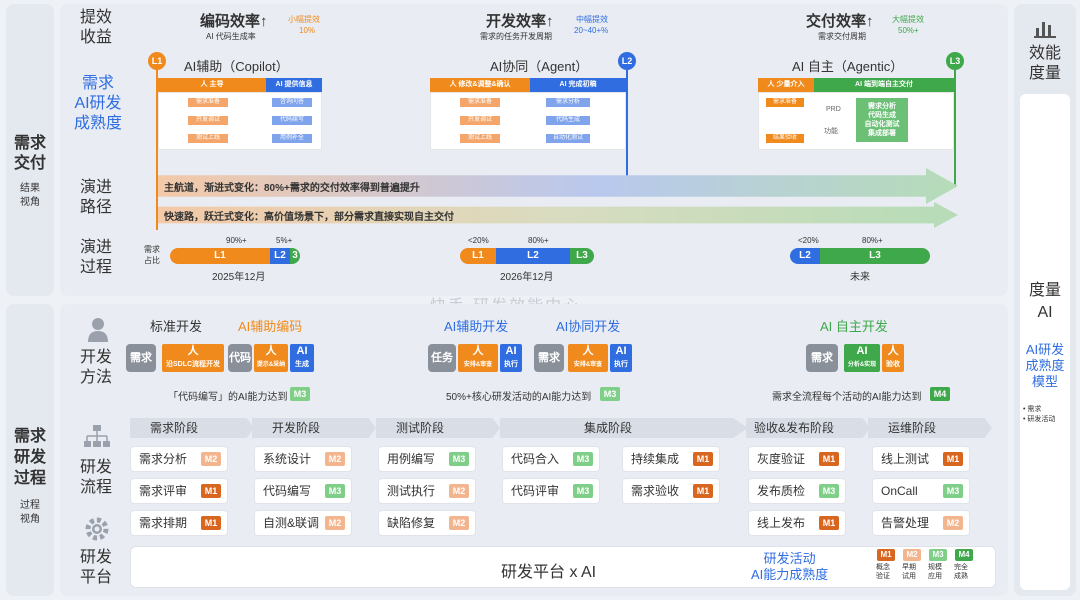  What do you see at coordinates (905, 523) in the screenshot?
I see `activity-label: 告警处理` at bounding box center [905, 523].